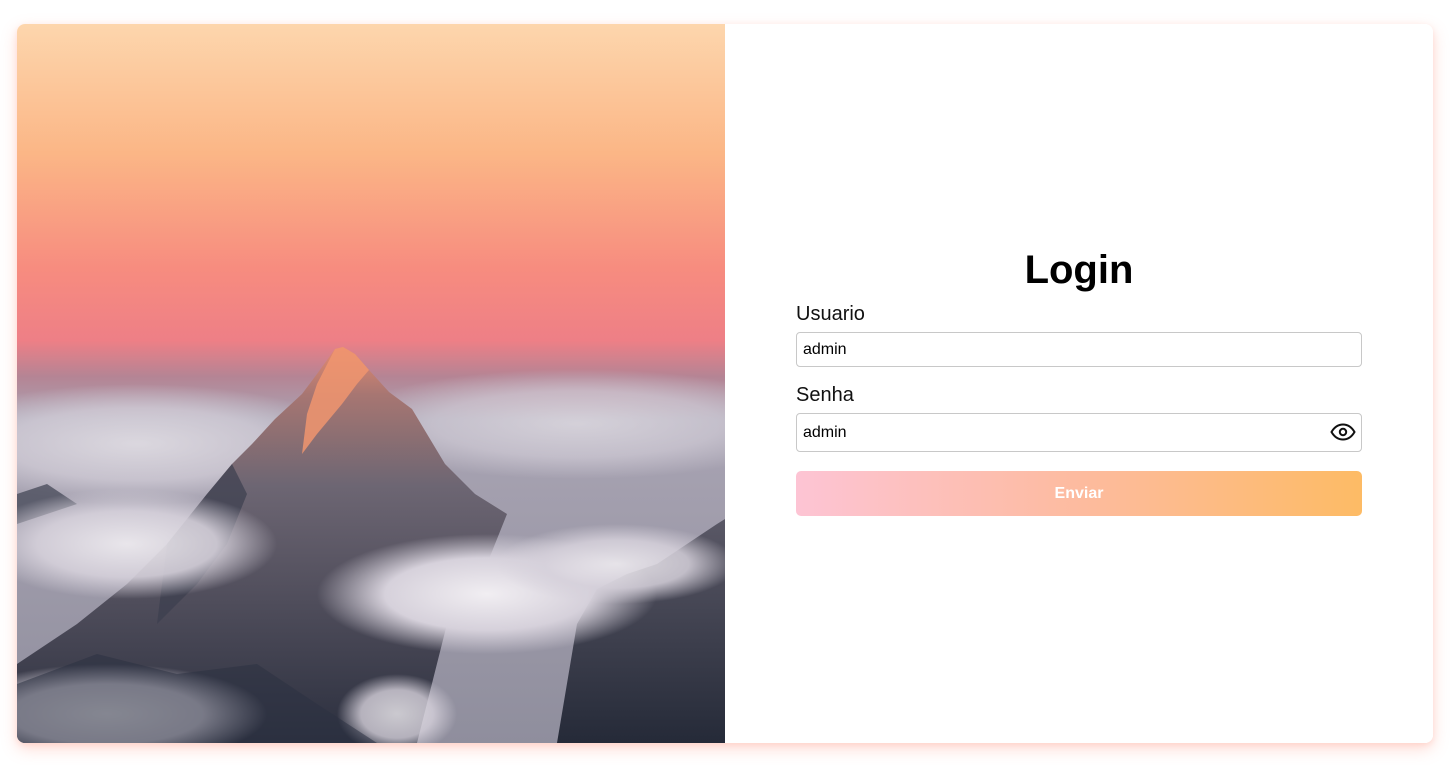 The image size is (1454, 765). Describe the element at coordinates (830, 314) in the screenshot. I see `username-label: Usuario` at that location.